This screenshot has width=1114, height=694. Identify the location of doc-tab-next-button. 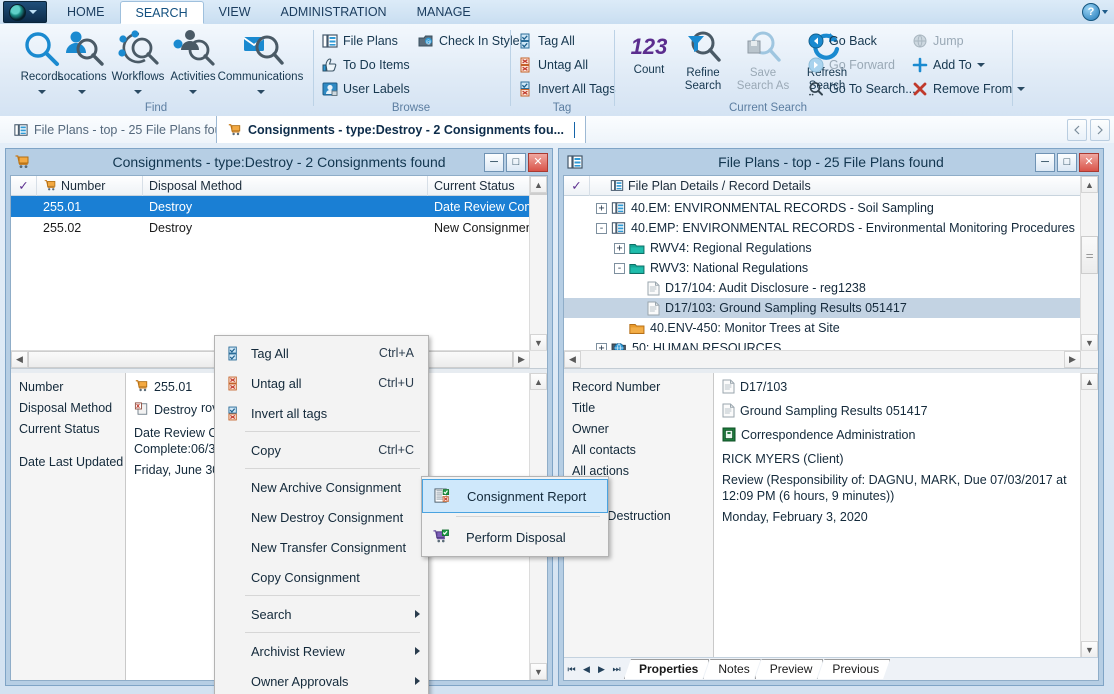
(1100, 130).